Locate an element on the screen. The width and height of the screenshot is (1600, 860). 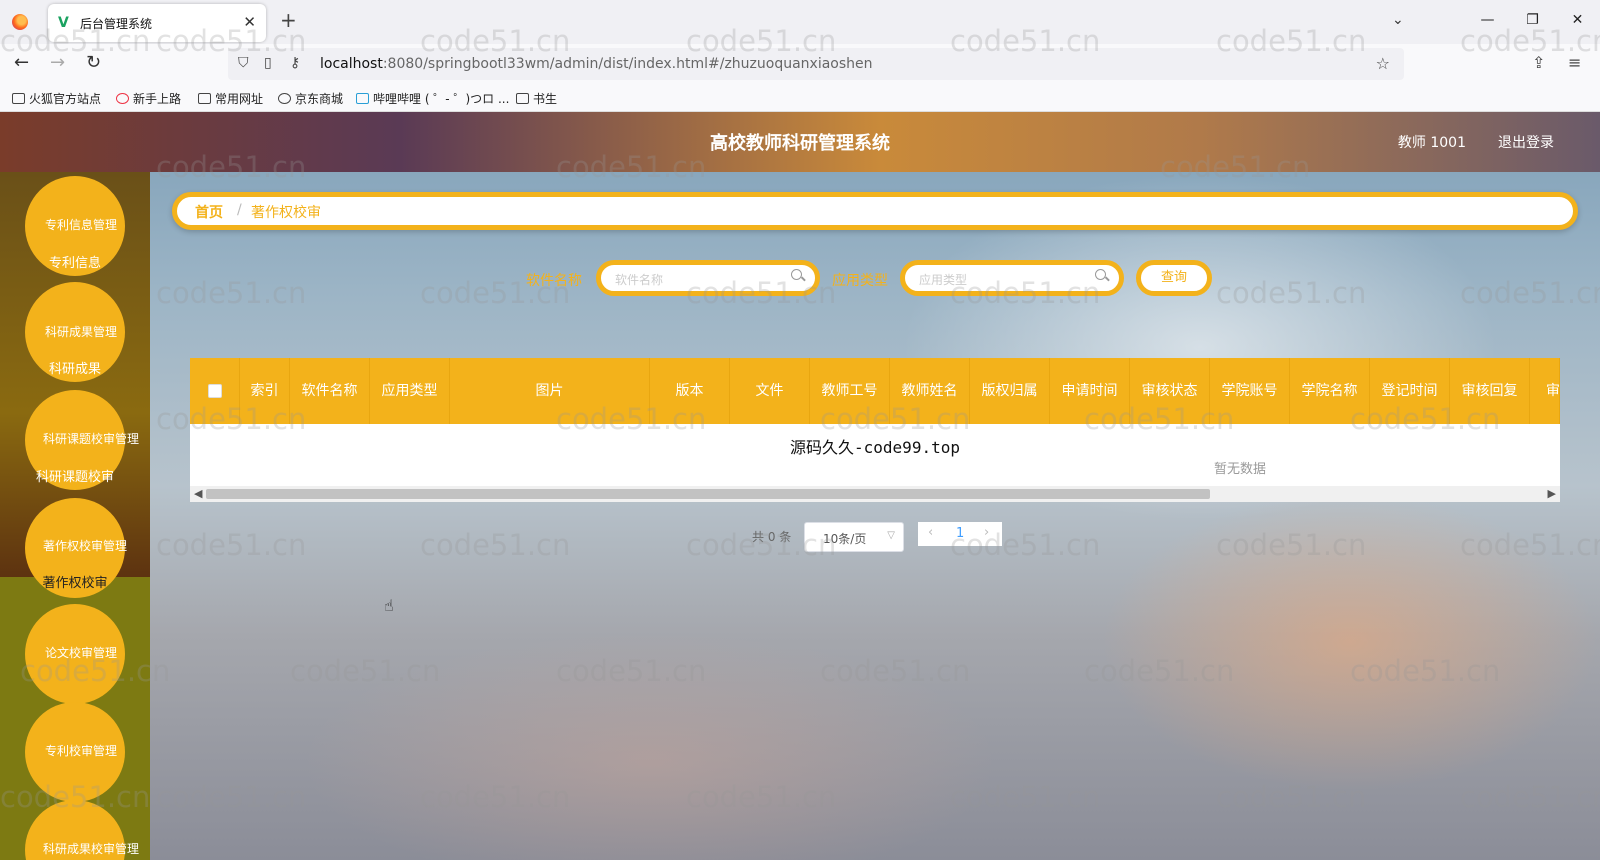
chevron-down-icon: ▽ is located at coordinates (891, 535).